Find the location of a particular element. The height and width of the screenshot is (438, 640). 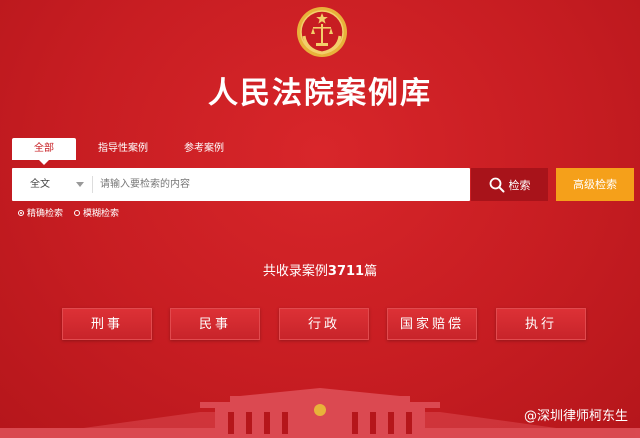

search-scope-value: 全文 is located at coordinates (40, 184).